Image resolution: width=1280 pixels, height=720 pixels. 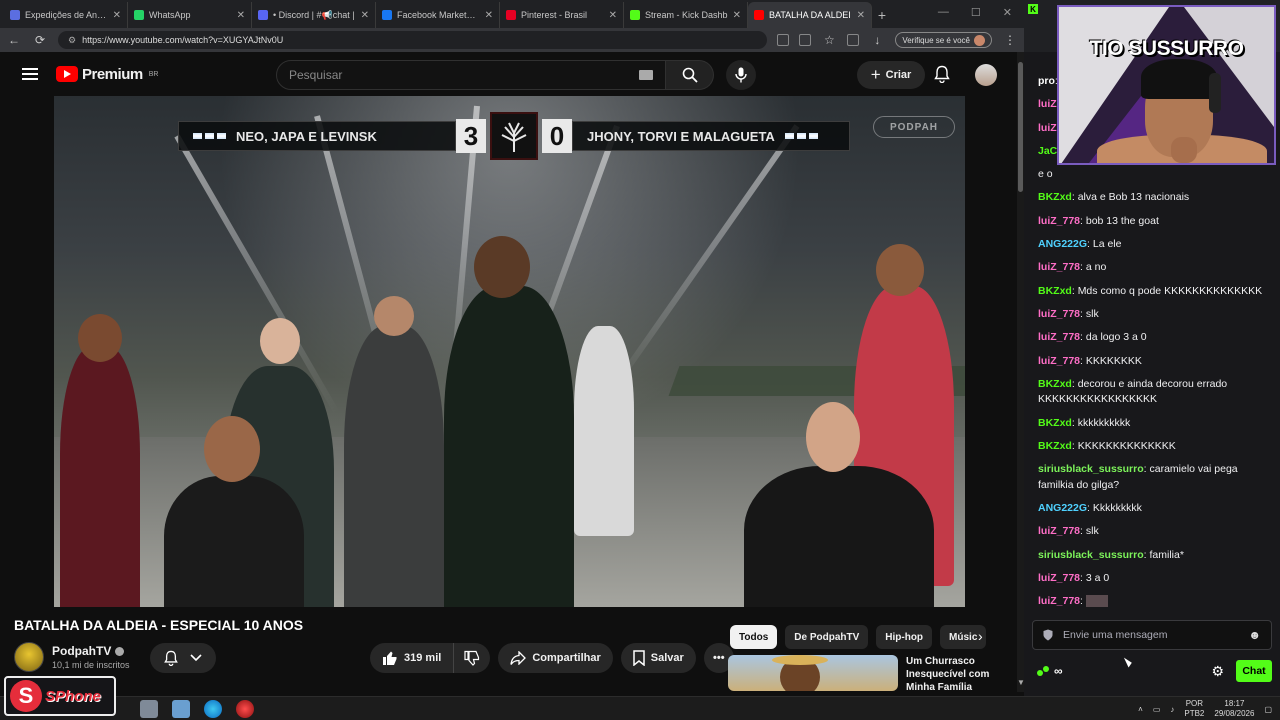 I want to click on plus-icon: +, so click(x=875, y=74).